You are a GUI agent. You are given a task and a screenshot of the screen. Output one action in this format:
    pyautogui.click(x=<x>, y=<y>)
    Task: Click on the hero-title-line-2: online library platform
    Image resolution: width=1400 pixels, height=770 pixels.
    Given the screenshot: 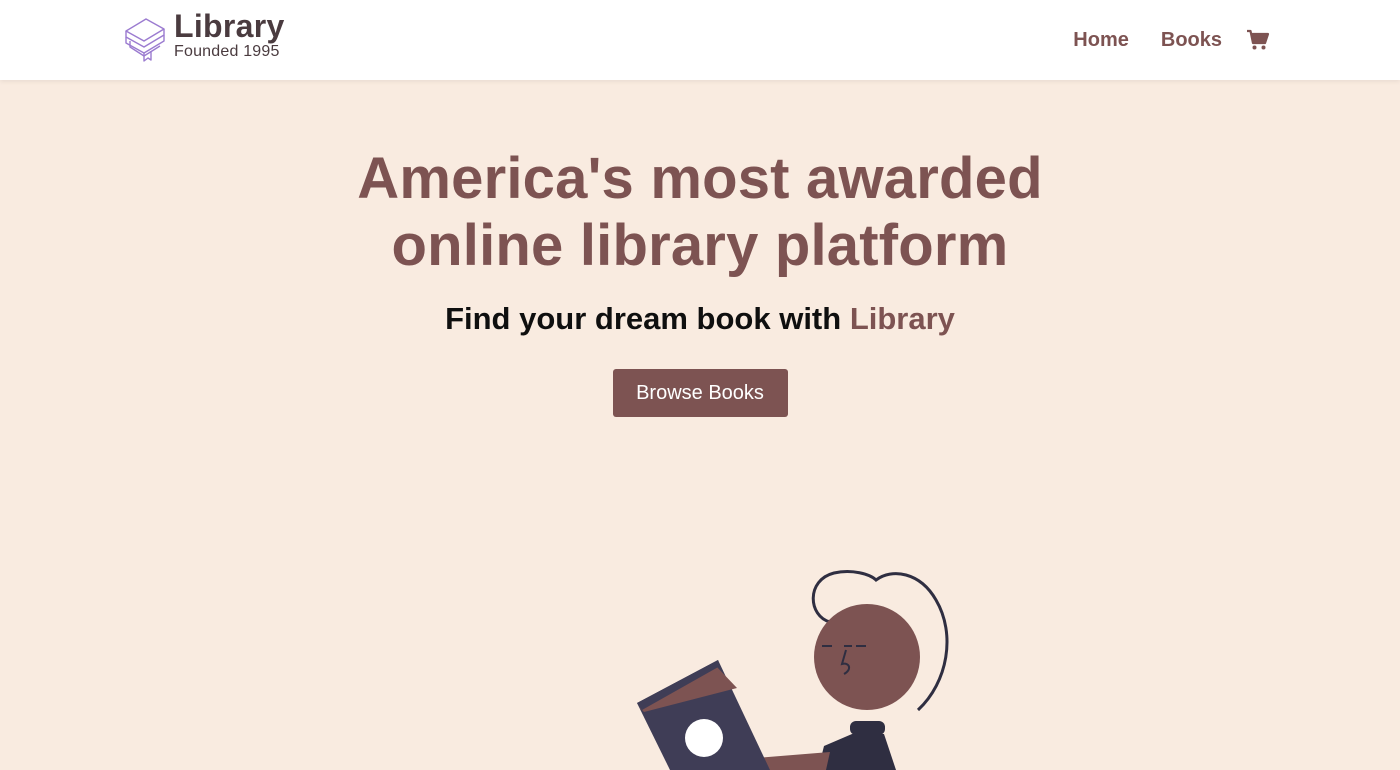 What is the action you would take?
    pyautogui.click(x=700, y=245)
    